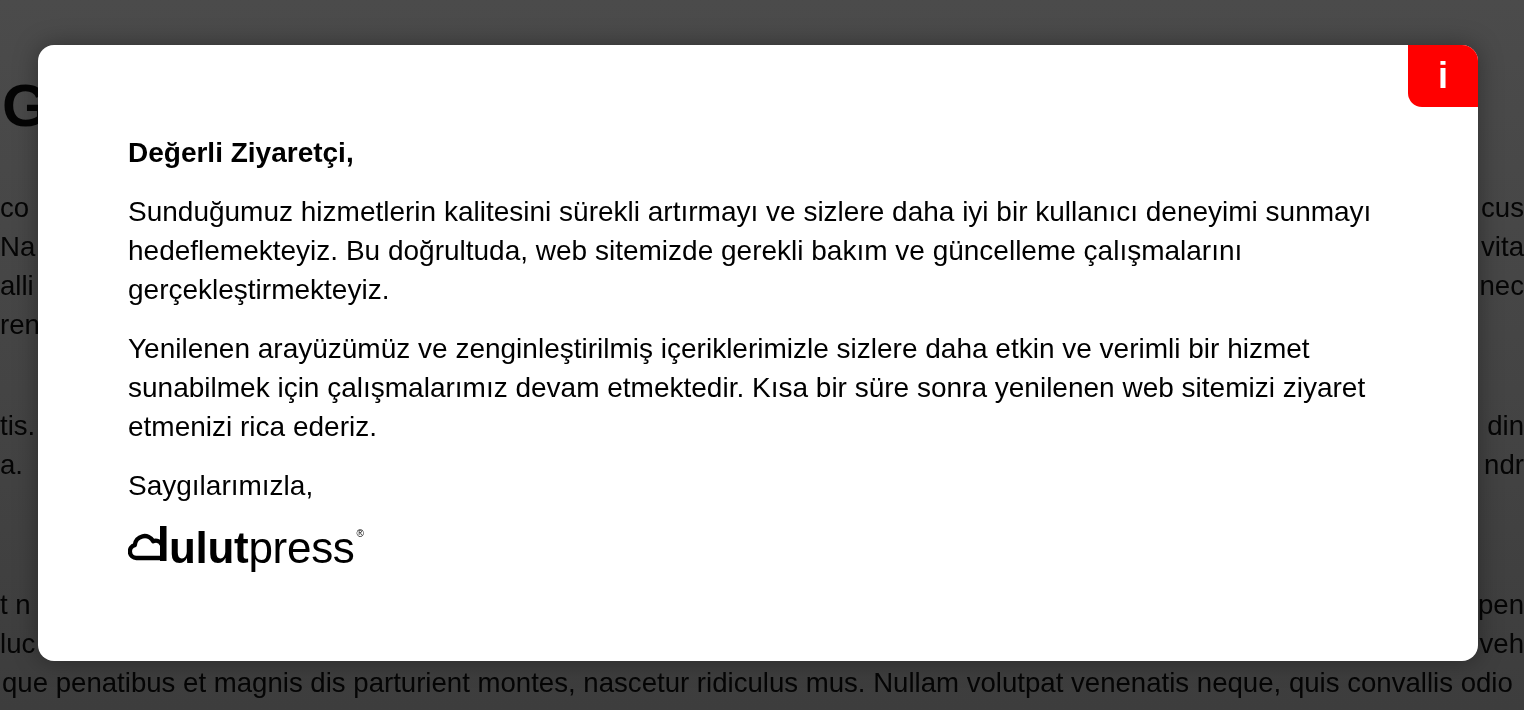  Describe the element at coordinates (1505, 426) in the screenshot. I see `background-text: din` at that location.